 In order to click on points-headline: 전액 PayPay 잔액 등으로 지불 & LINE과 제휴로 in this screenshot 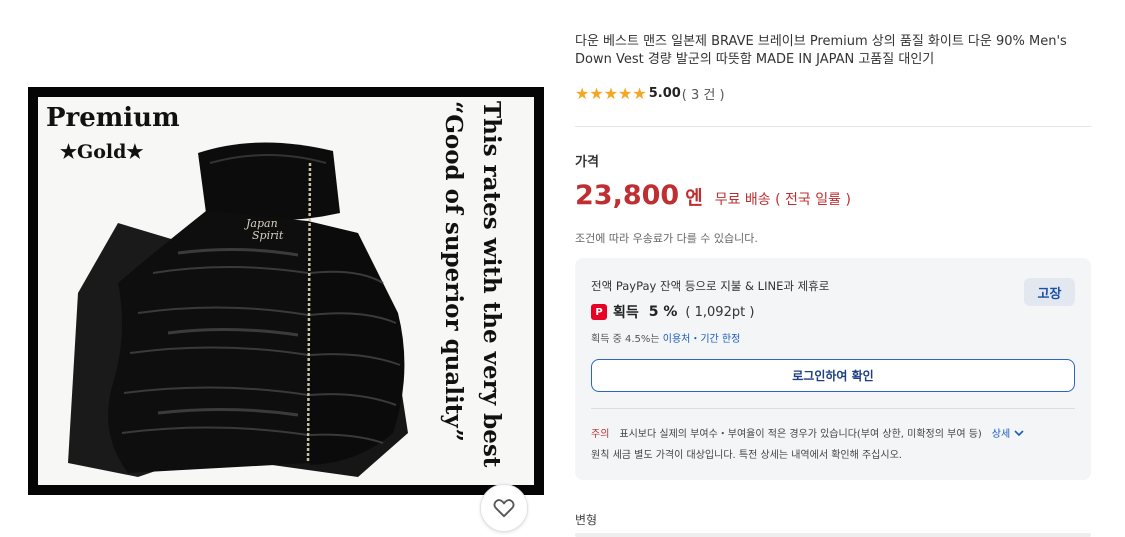, I will do `click(710, 286)`.